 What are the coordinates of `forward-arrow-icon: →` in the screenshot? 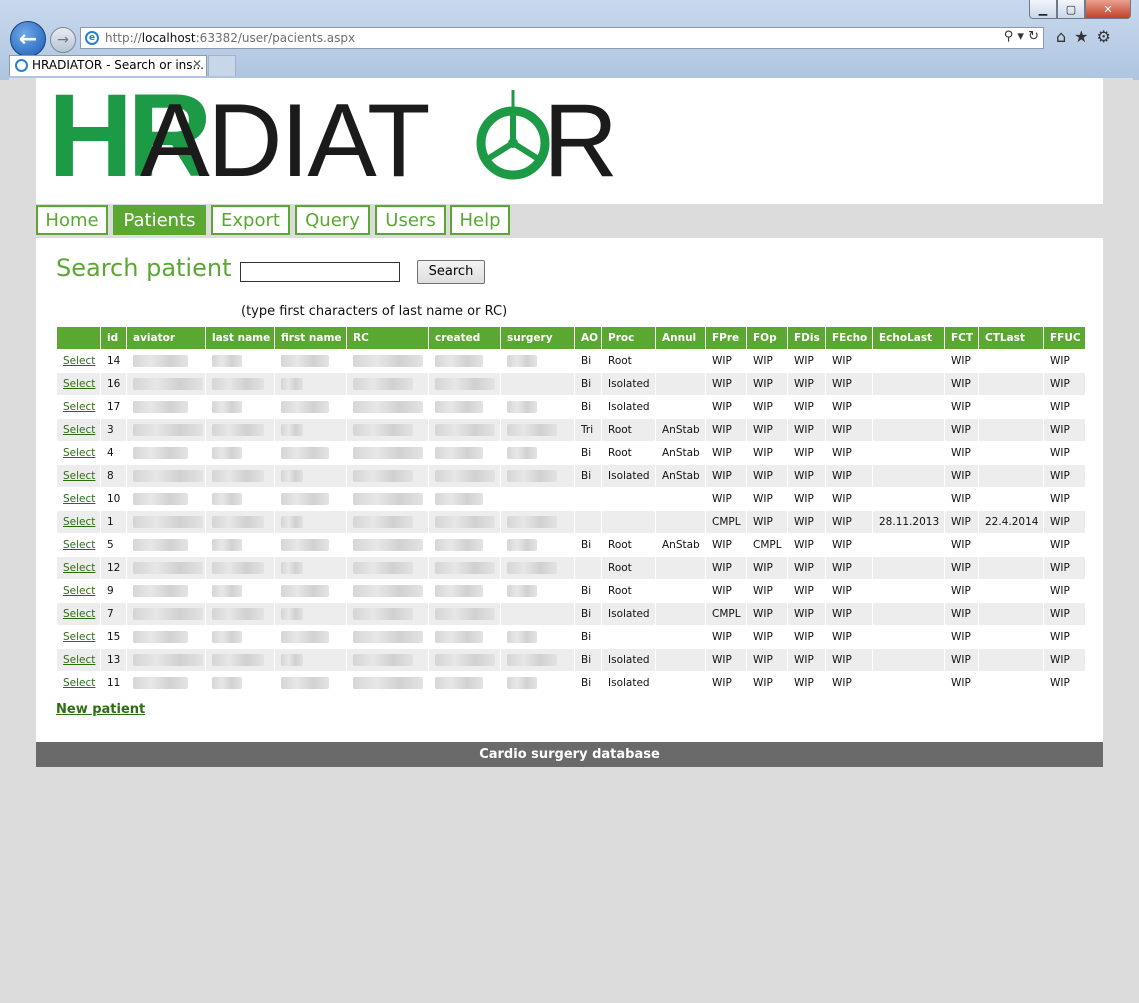 It's located at (63, 40).